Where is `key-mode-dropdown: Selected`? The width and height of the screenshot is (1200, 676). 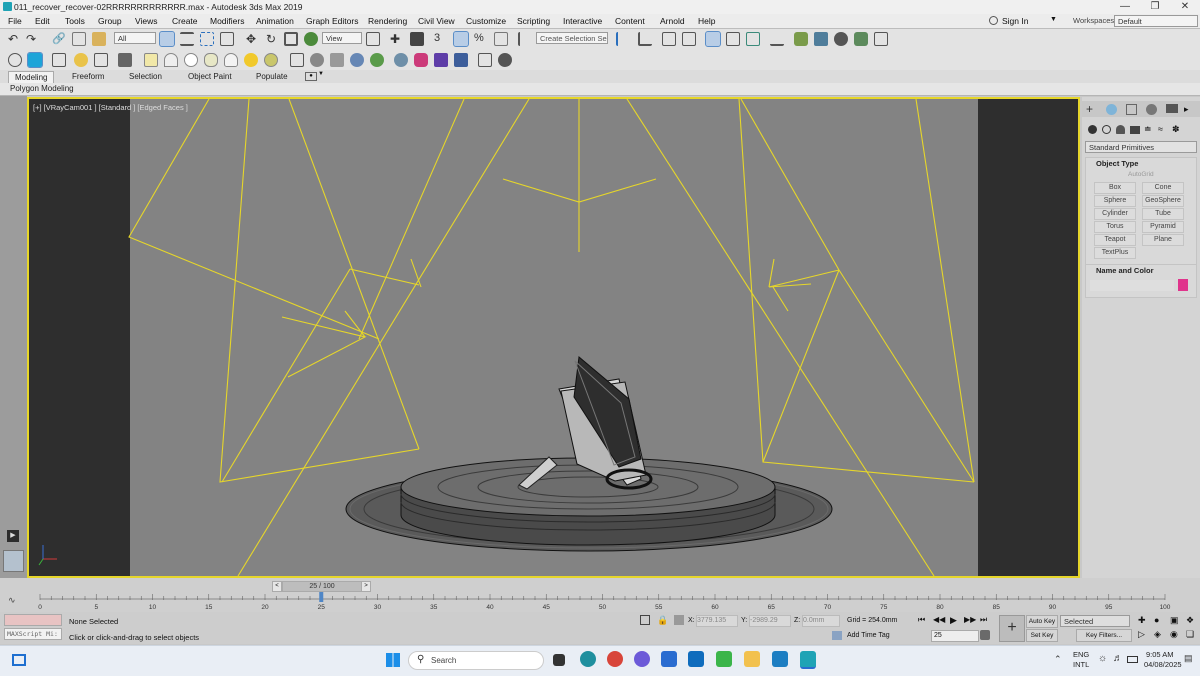 key-mode-dropdown: Selected is located at coordinates (1095, 621).